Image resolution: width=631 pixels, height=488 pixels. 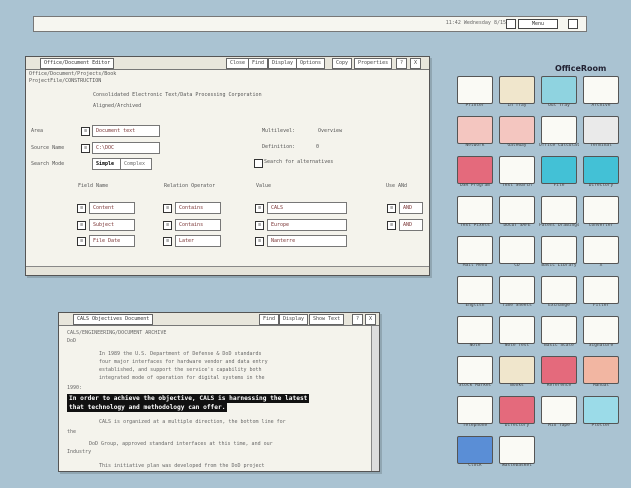 What do you see at coordinates (227, 270) in the screenshot?
I see `horizontal-scrollbar` at bounding box center [227, 270].